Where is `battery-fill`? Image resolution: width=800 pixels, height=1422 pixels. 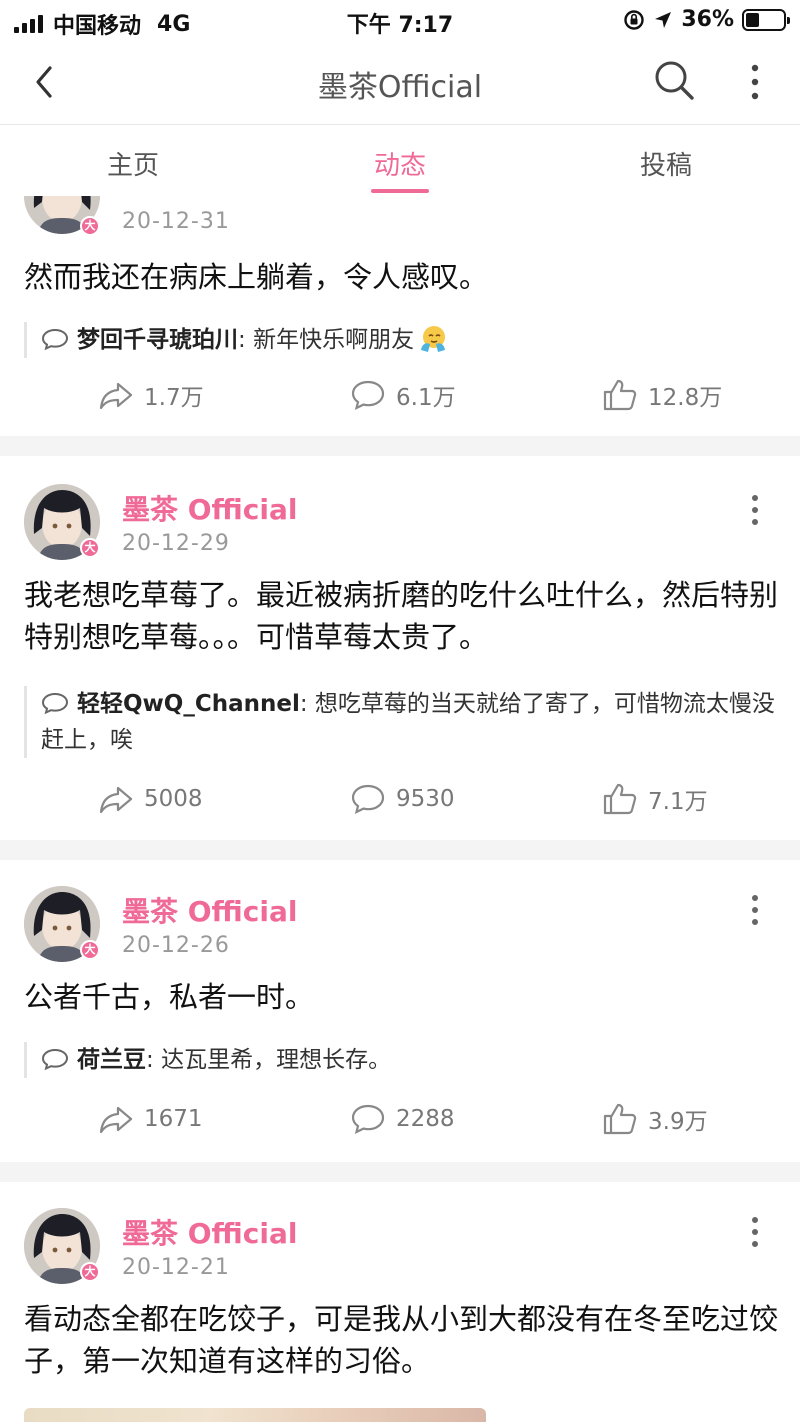 battery-fill is located at coordinates (752, 19).